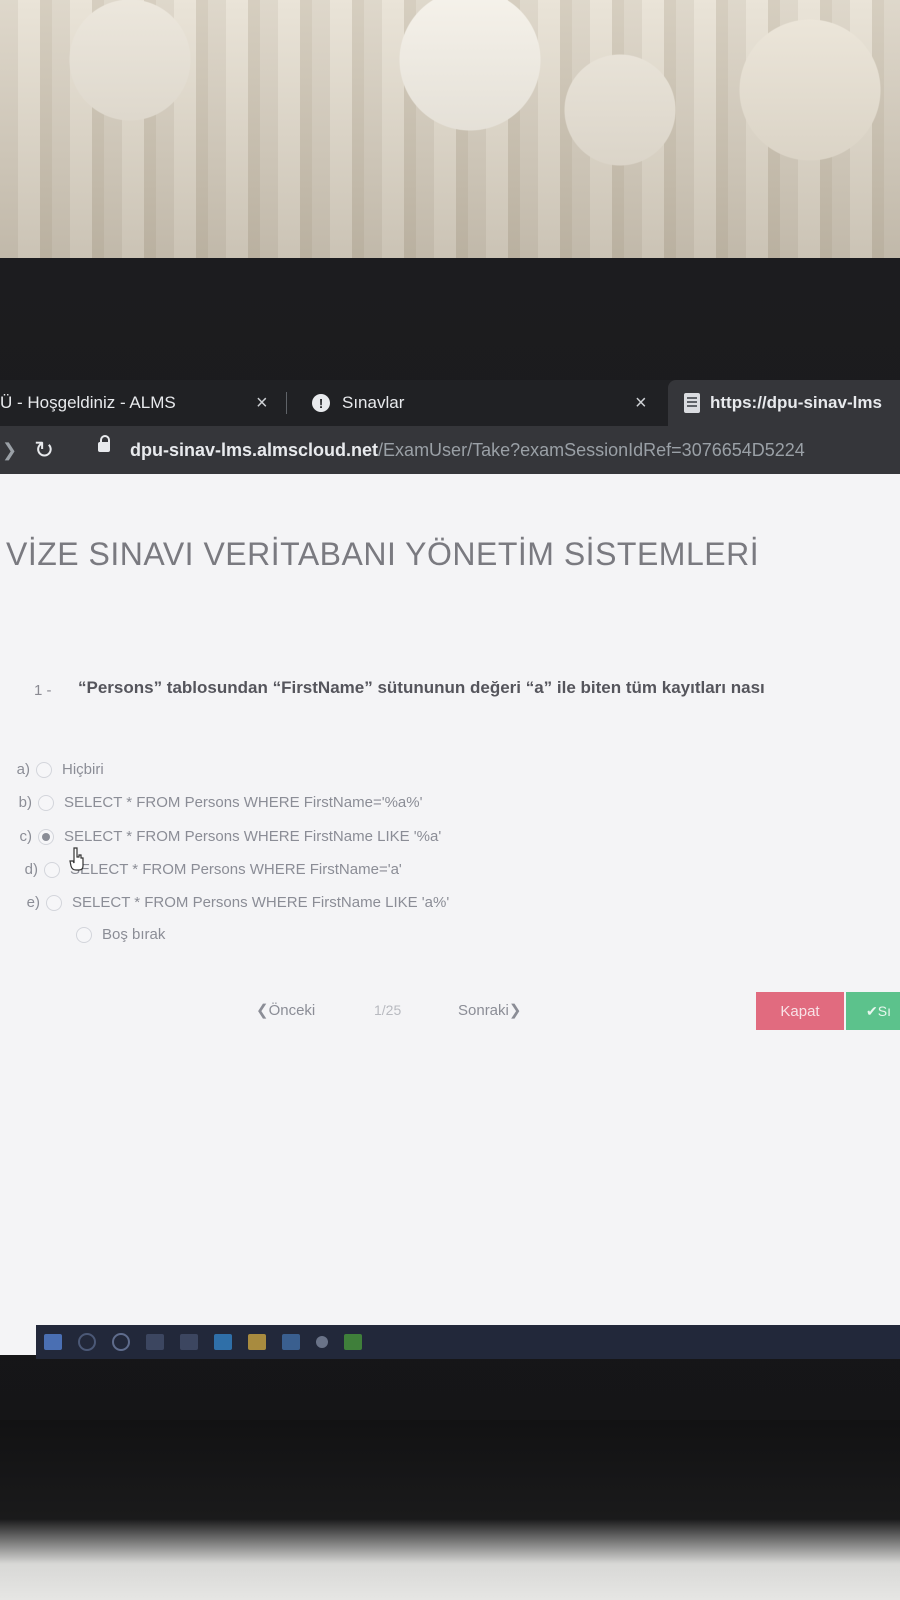 This screenshot has width=900, height=1600. I want to click on settings-icon, so click(322, 1342).